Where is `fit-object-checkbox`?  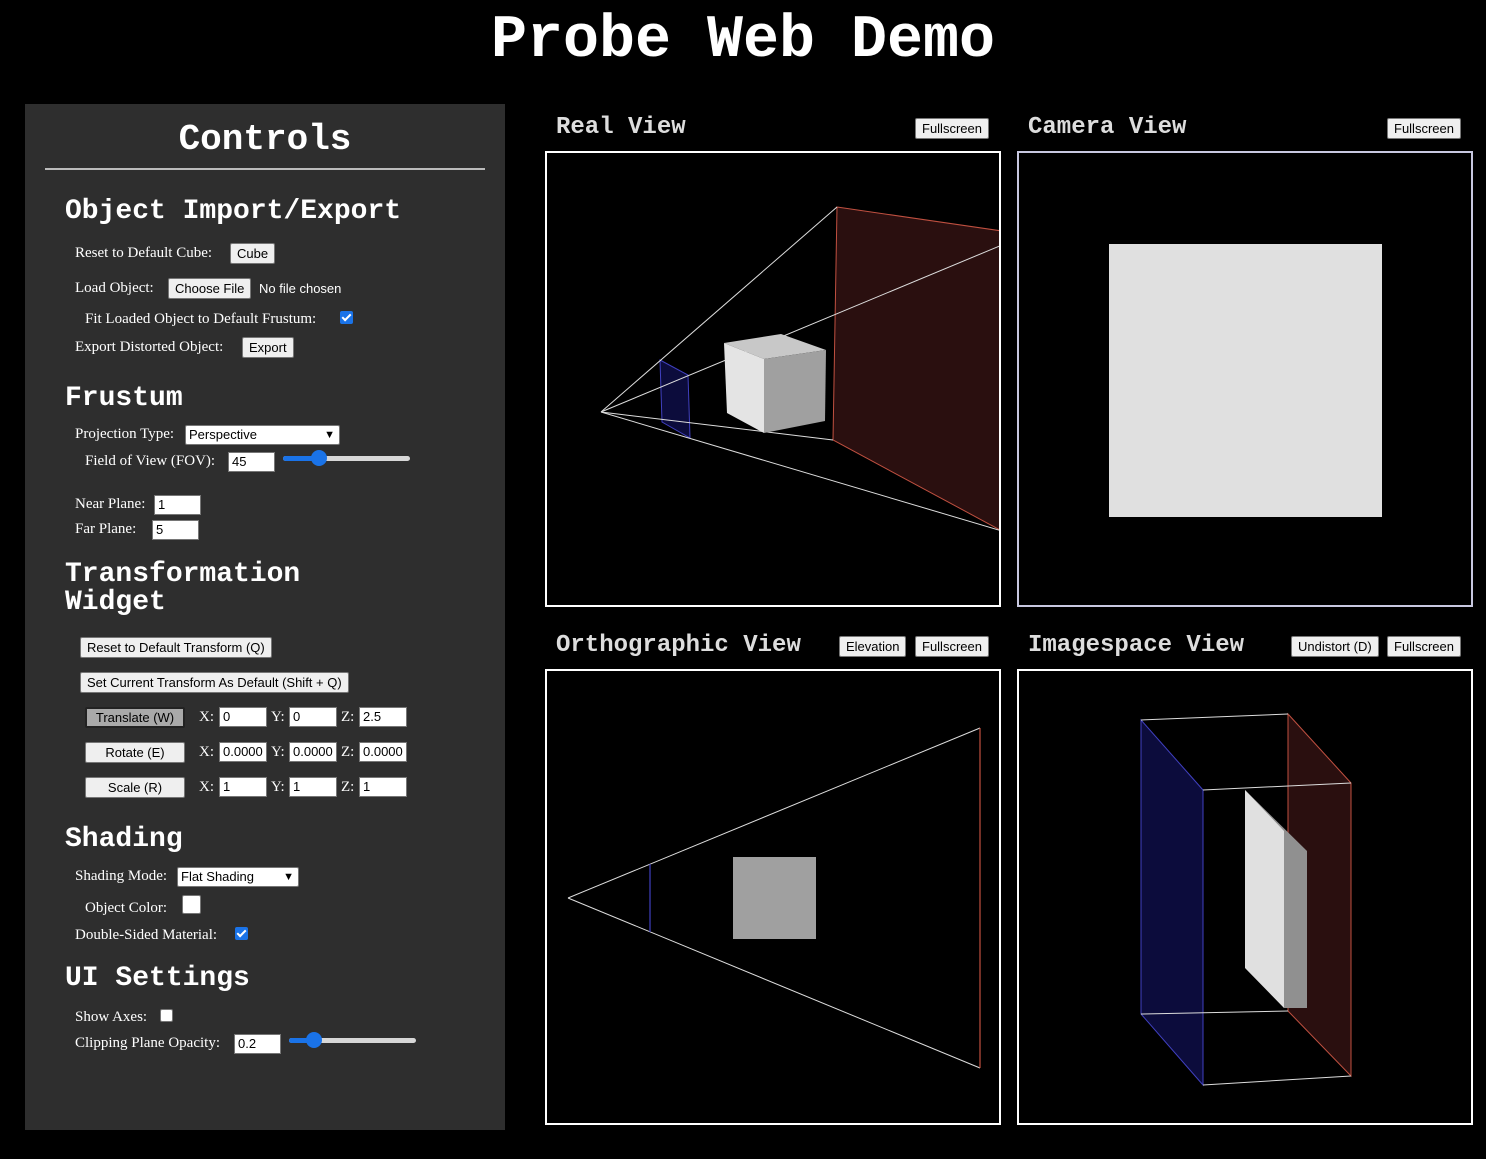 fit-object-checkbox is located at coordinates (346, 317).